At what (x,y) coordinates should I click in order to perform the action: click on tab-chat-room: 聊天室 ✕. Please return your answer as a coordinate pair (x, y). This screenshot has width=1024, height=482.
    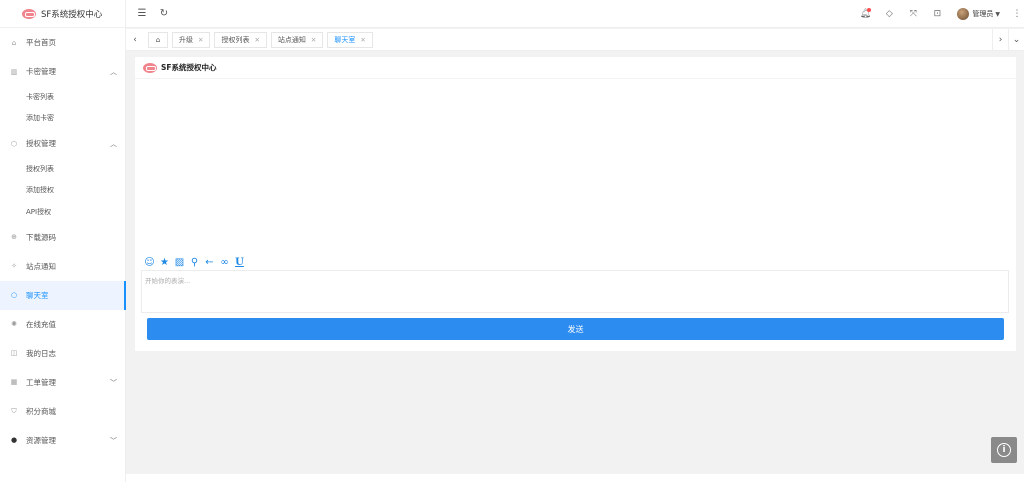
    Looking at the image, I should click on (350, 39).